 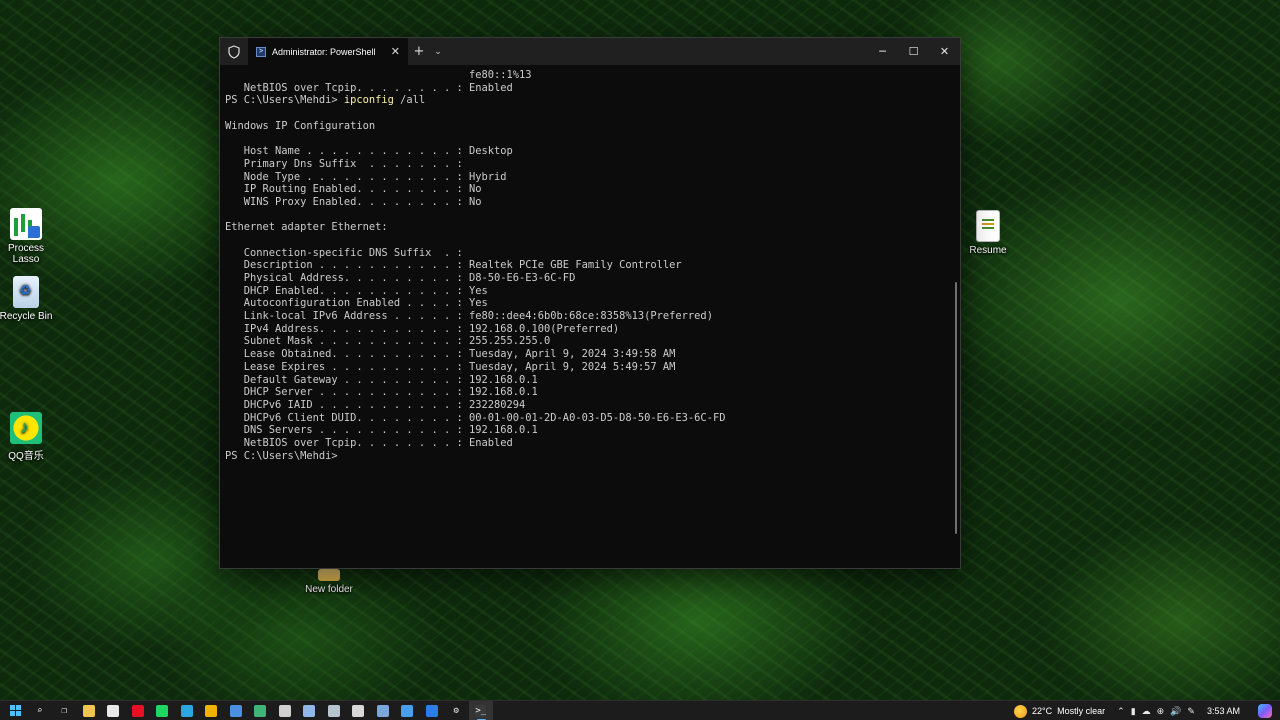 I want to click on file-explorer-icon, so click(x=88, y=710).